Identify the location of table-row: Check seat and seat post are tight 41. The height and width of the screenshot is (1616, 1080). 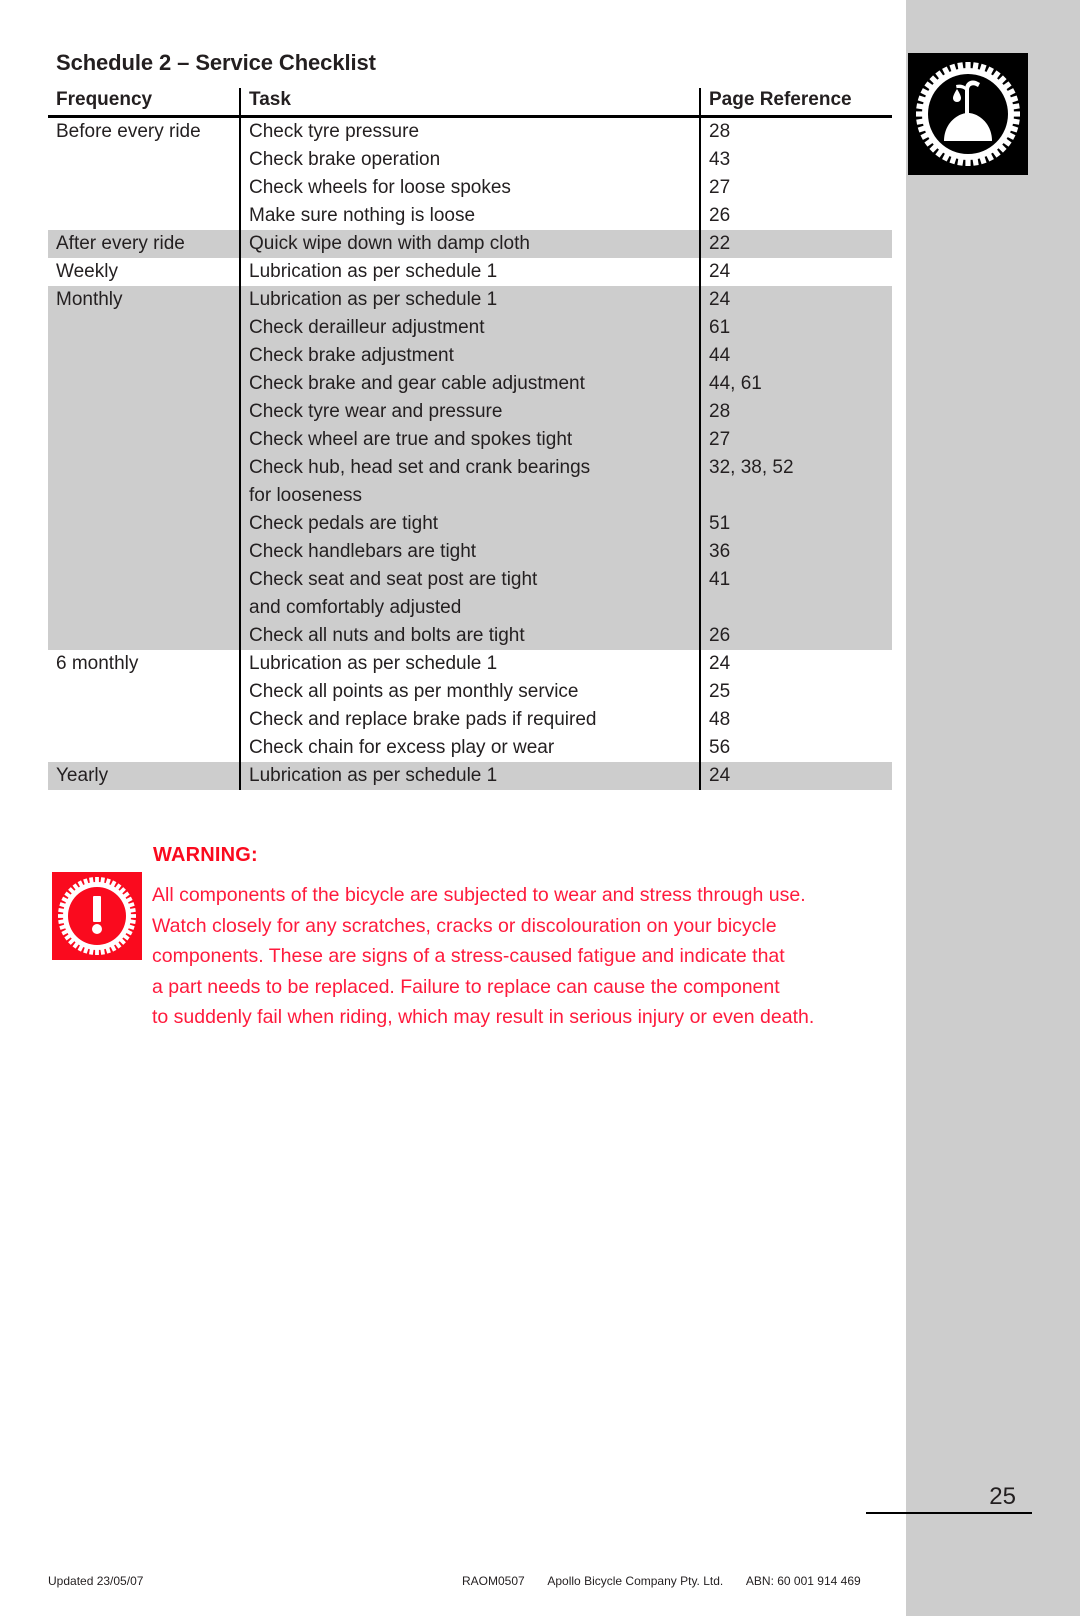
(470, 580).